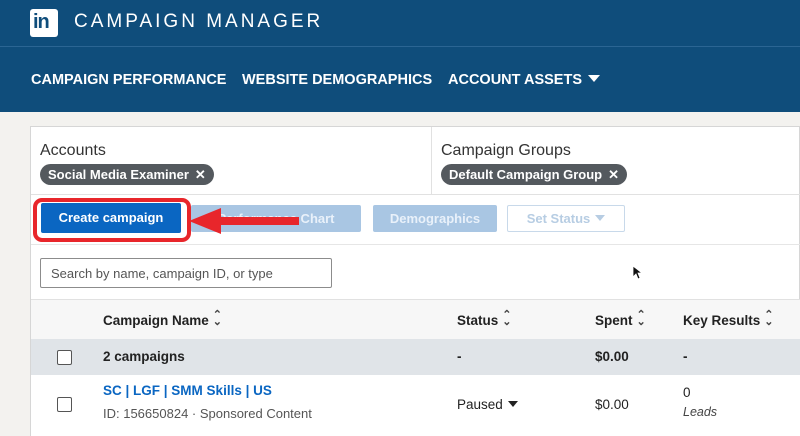 This screenshot has height=436, width=800. I want to click on account-chip-label: Social Media Examiner, so click(118, 174).